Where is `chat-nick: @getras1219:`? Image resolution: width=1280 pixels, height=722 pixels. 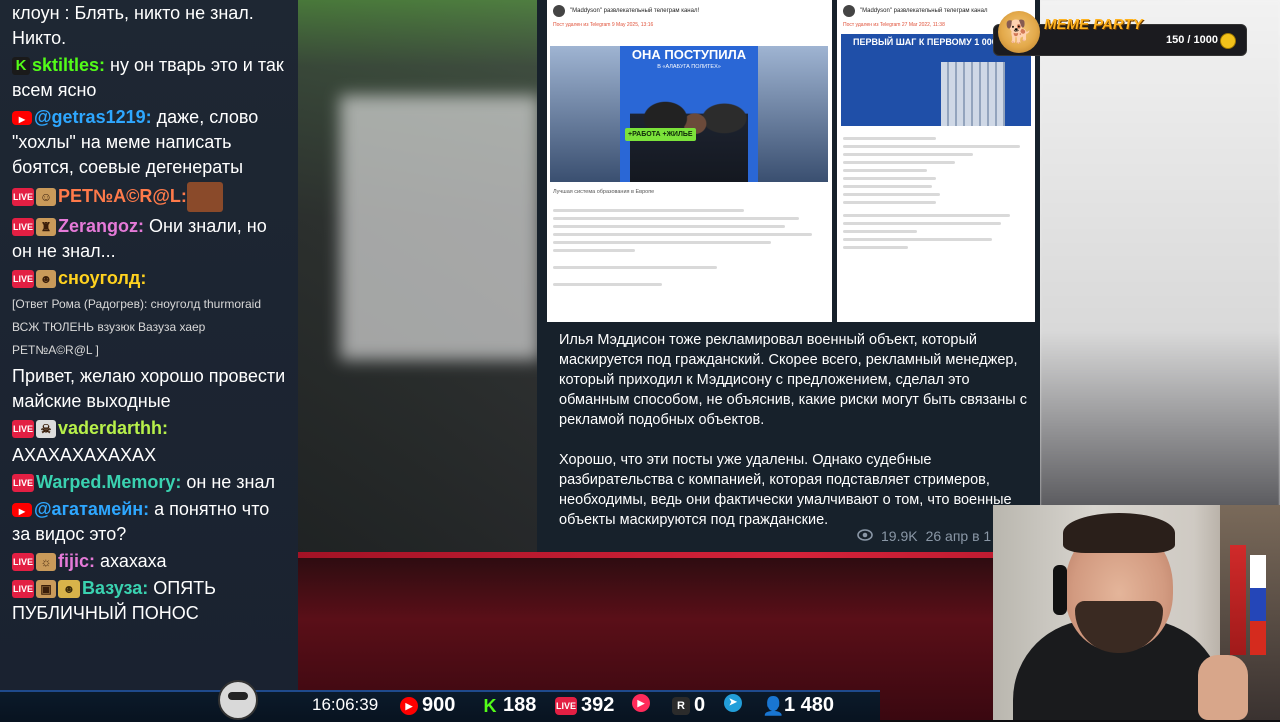
chat-nick: @getras1219: is located at coordinates (93, 117).